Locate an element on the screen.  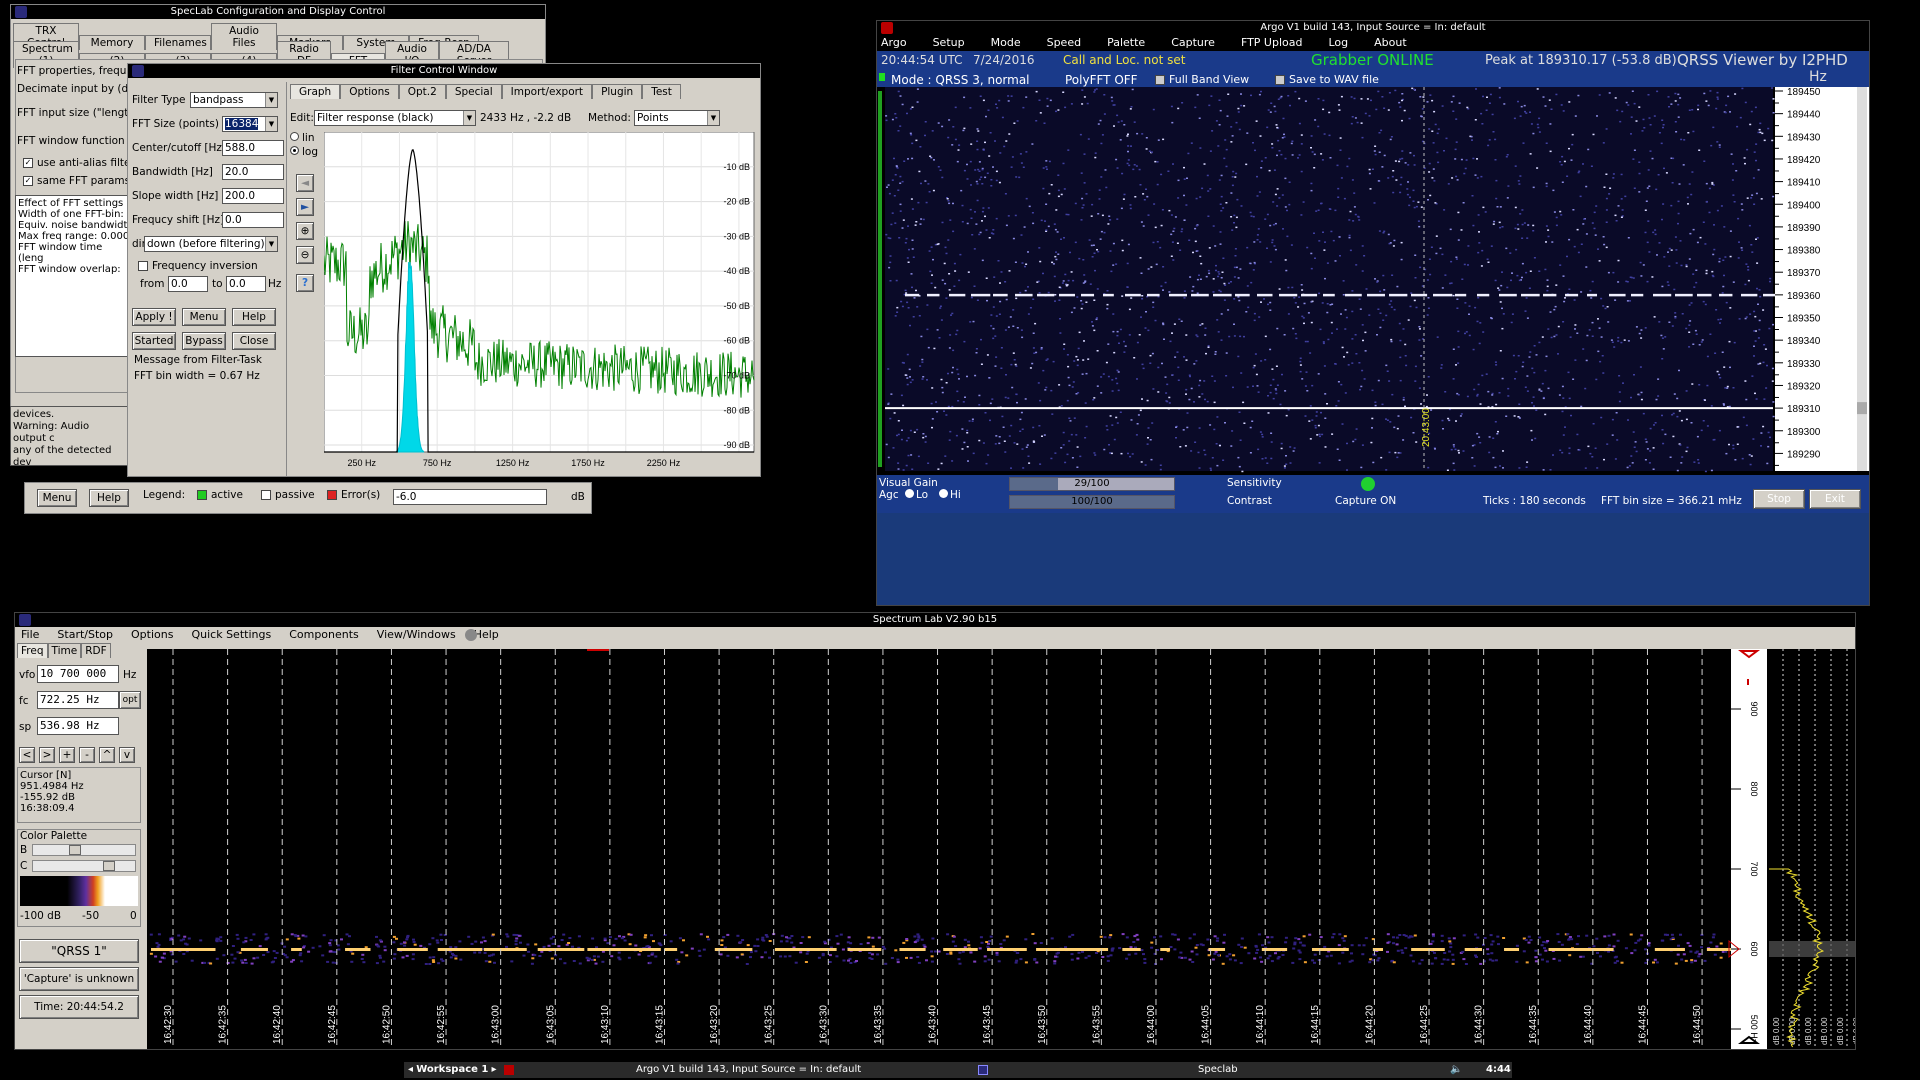
palette-gradient is located at coordinates (79, 891).